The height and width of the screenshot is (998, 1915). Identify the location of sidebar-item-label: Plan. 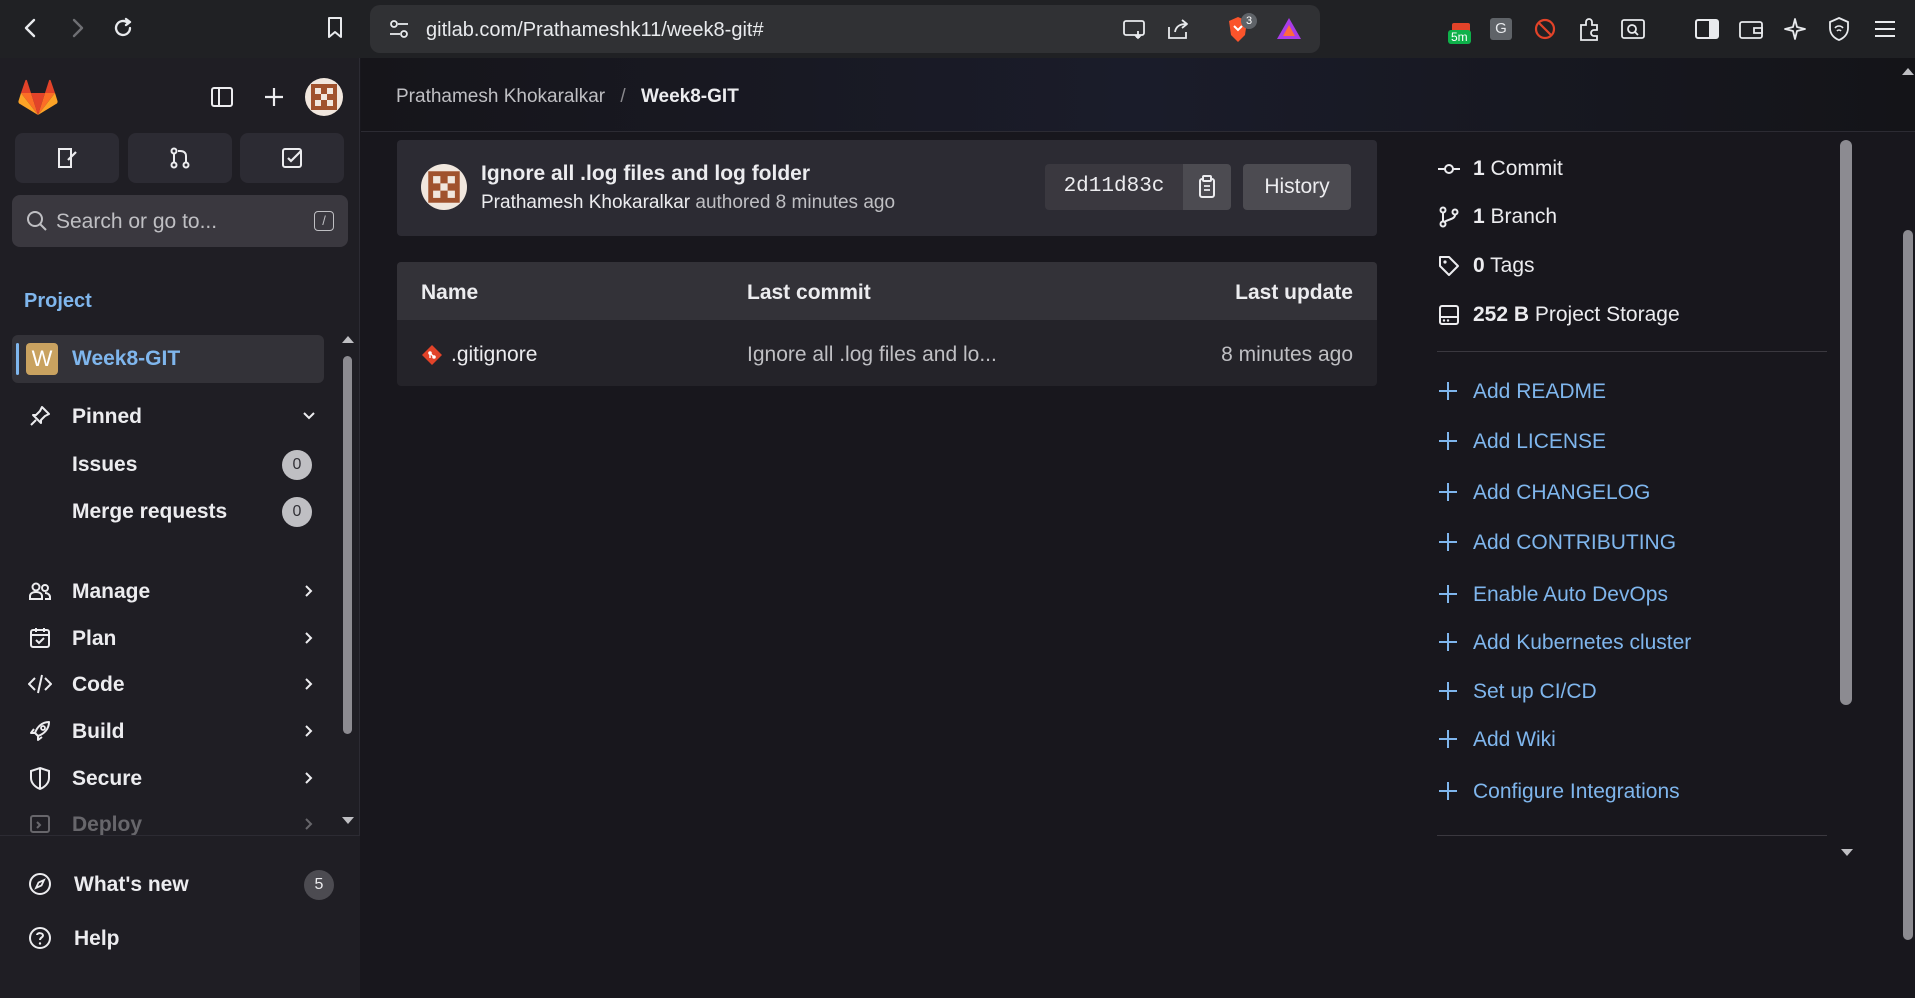
(94, 638).